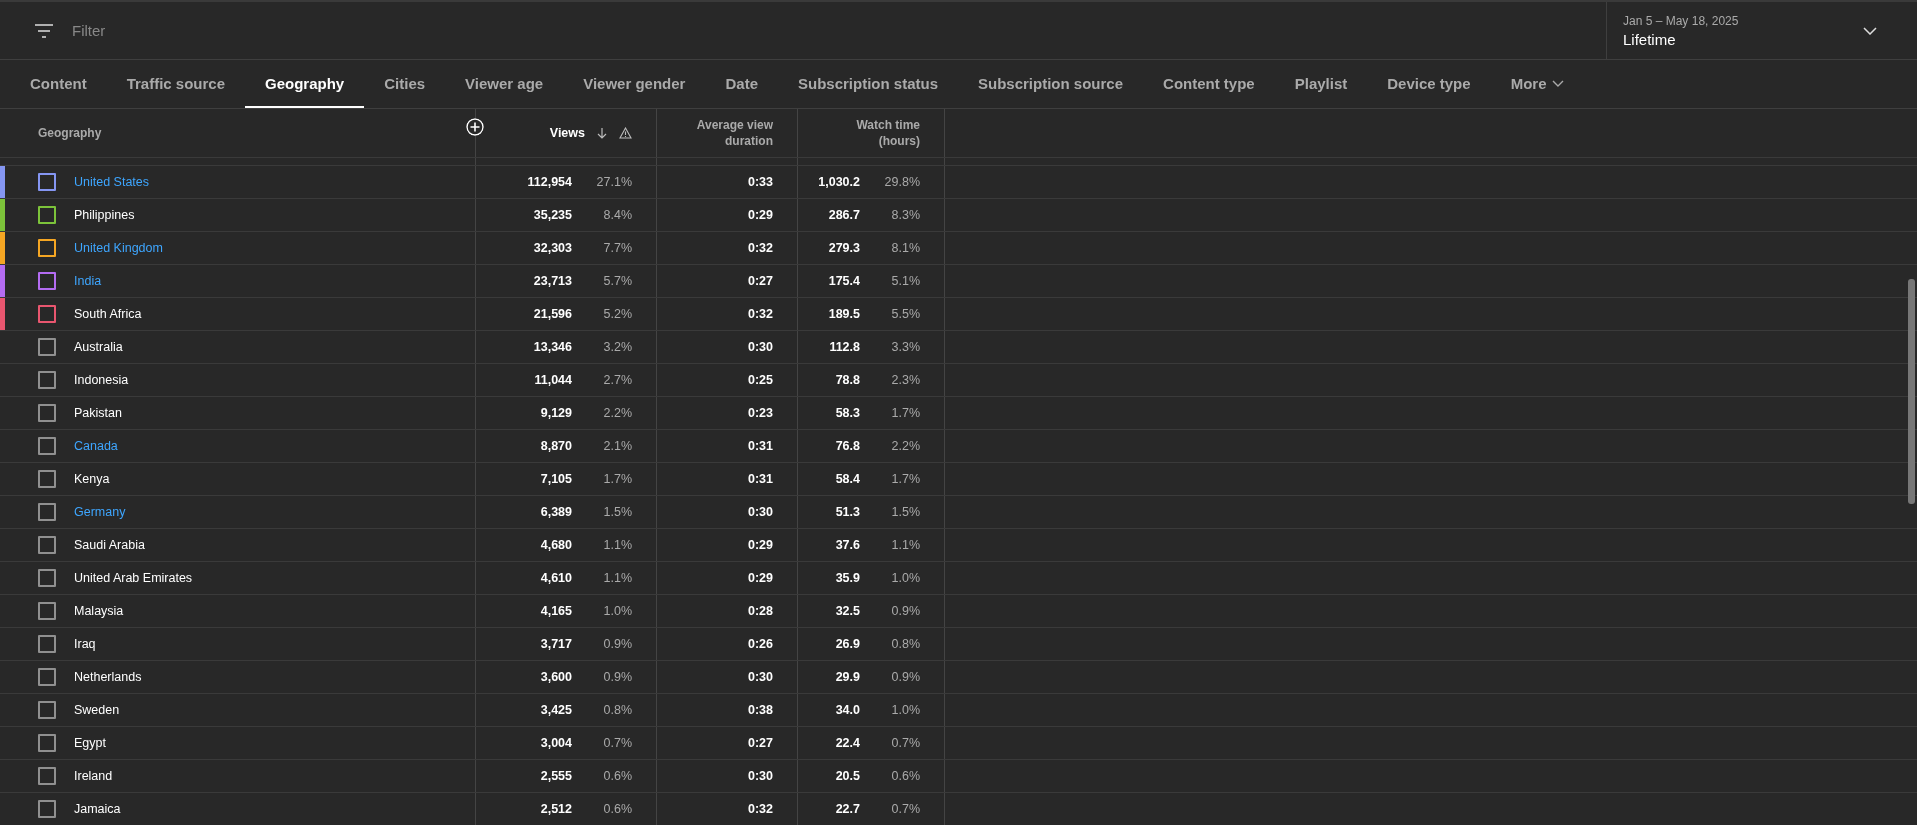 The image size is (1917, 825). Describe the element at coordinates (760, 644) in the screenshot. I see `duration-value: 0:26` at that location.